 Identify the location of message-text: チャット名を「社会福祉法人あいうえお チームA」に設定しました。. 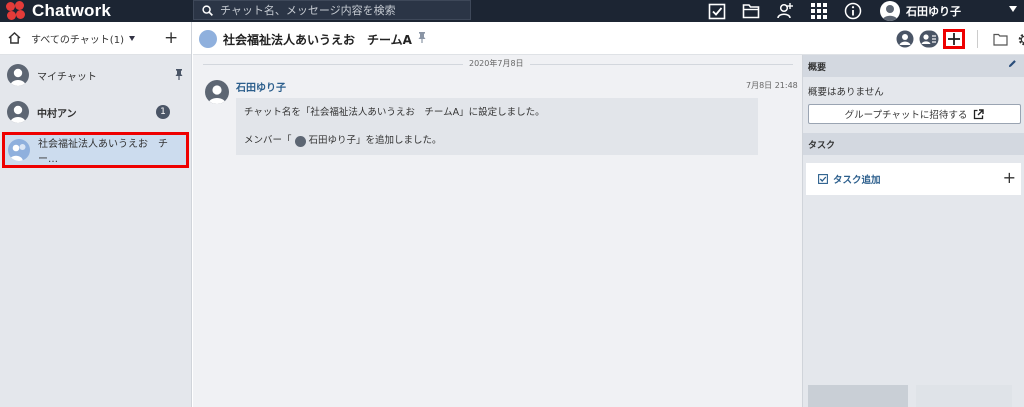
(394, 112).